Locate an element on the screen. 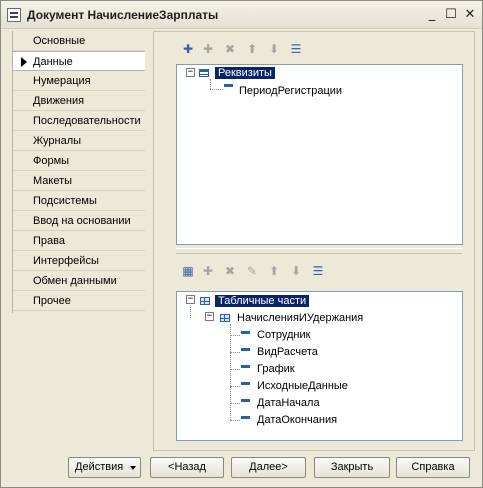 The width and height of the screenshot is (483, 488). nav-item-dvizheniya: Движения is located at coordinates (79, 101).